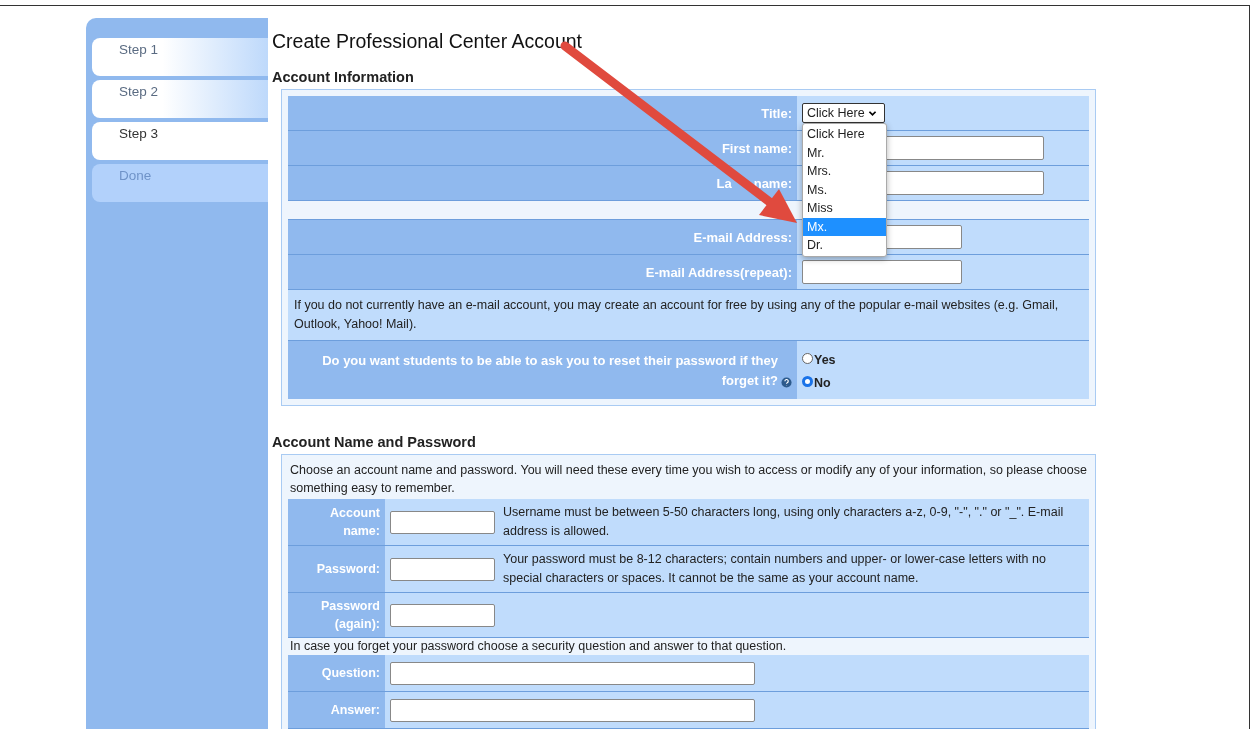 Image resolution: width=1255 pixels, height=729 pixels. Describe the element at coordinates (724, 183) in the screenshot. I see `field-label: La` at that location.